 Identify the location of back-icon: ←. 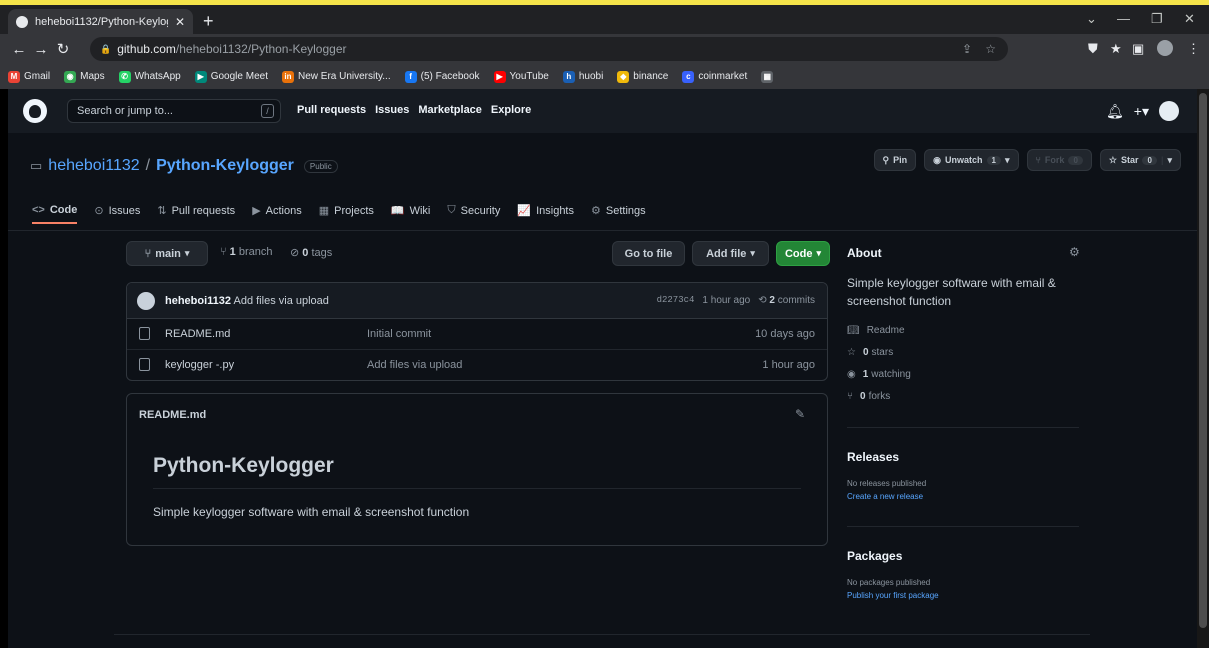
(19, 49).